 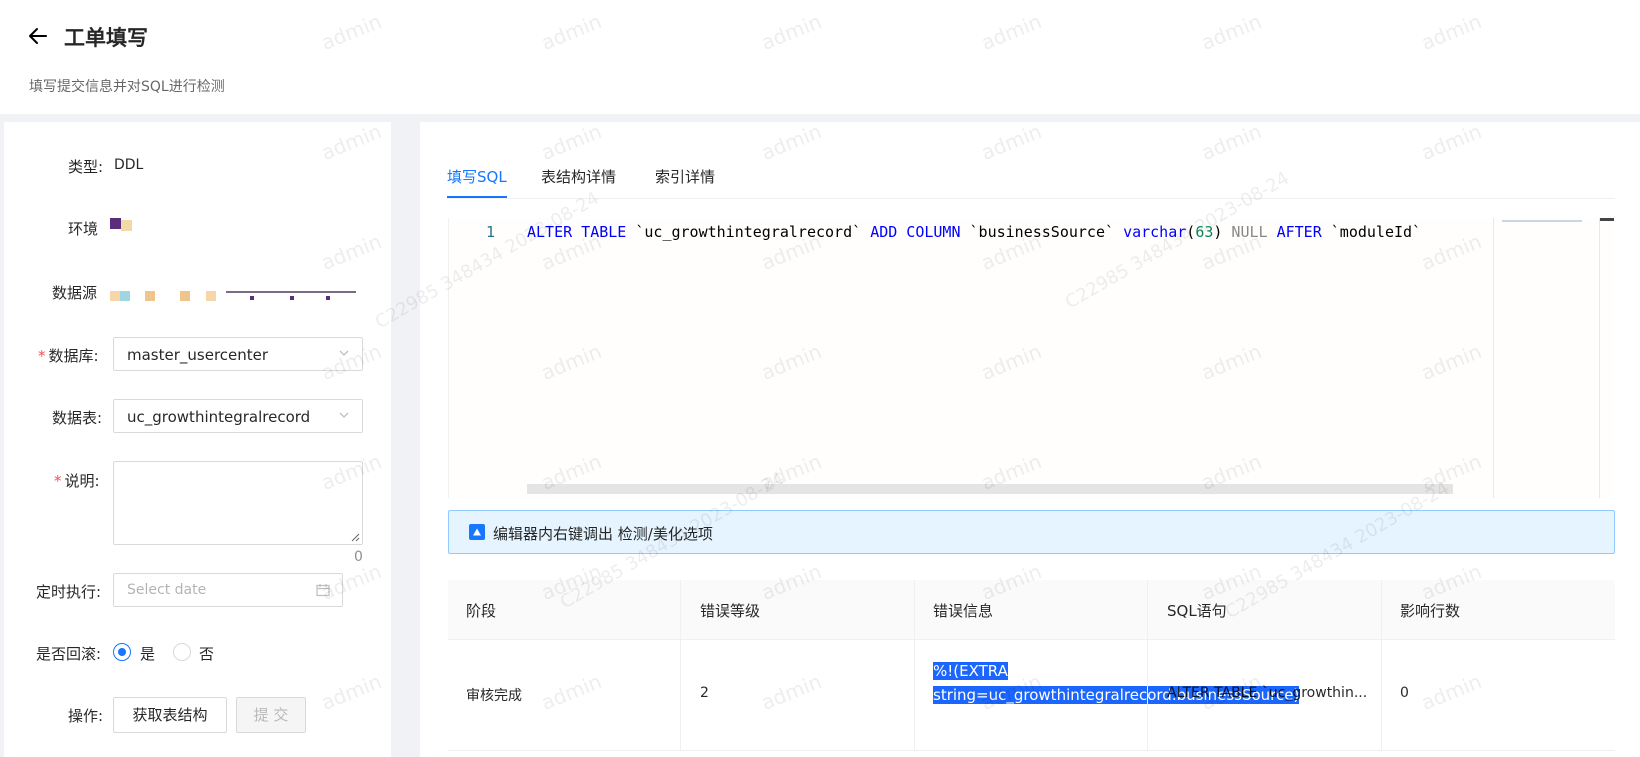 I want to click on vertical-scrollbar, so click(x=1606, y=358).